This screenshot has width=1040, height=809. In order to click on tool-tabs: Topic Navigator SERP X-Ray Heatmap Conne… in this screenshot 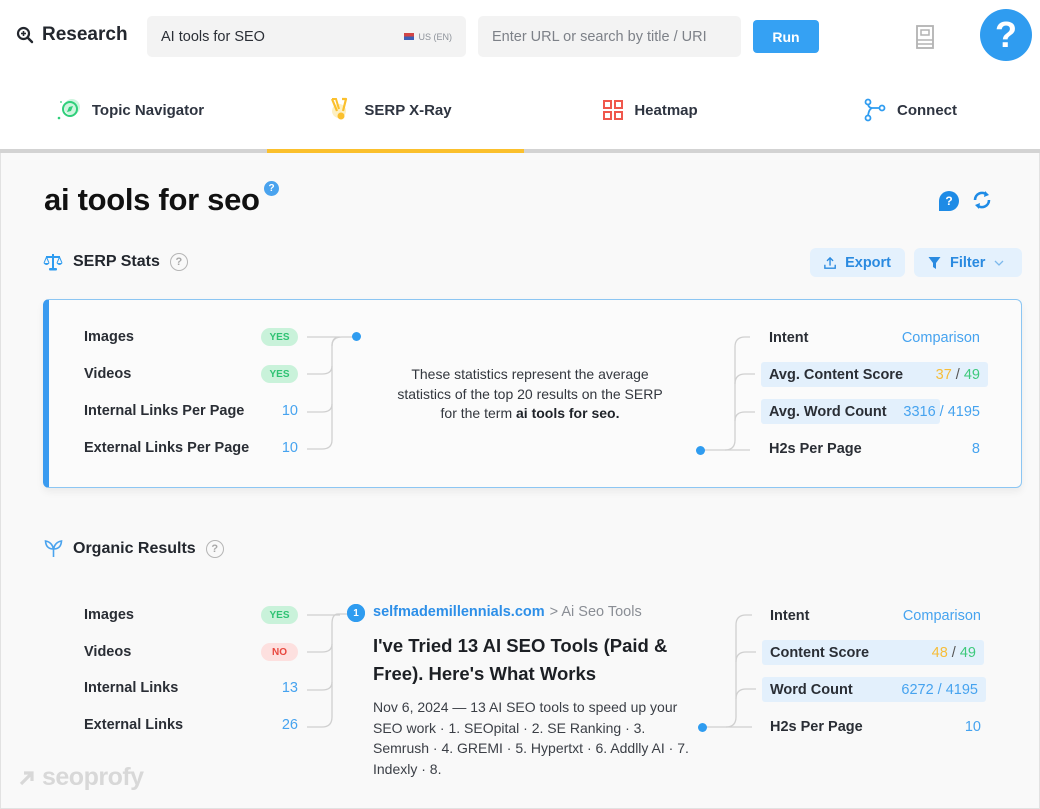, I will do `click(520, 120)`.